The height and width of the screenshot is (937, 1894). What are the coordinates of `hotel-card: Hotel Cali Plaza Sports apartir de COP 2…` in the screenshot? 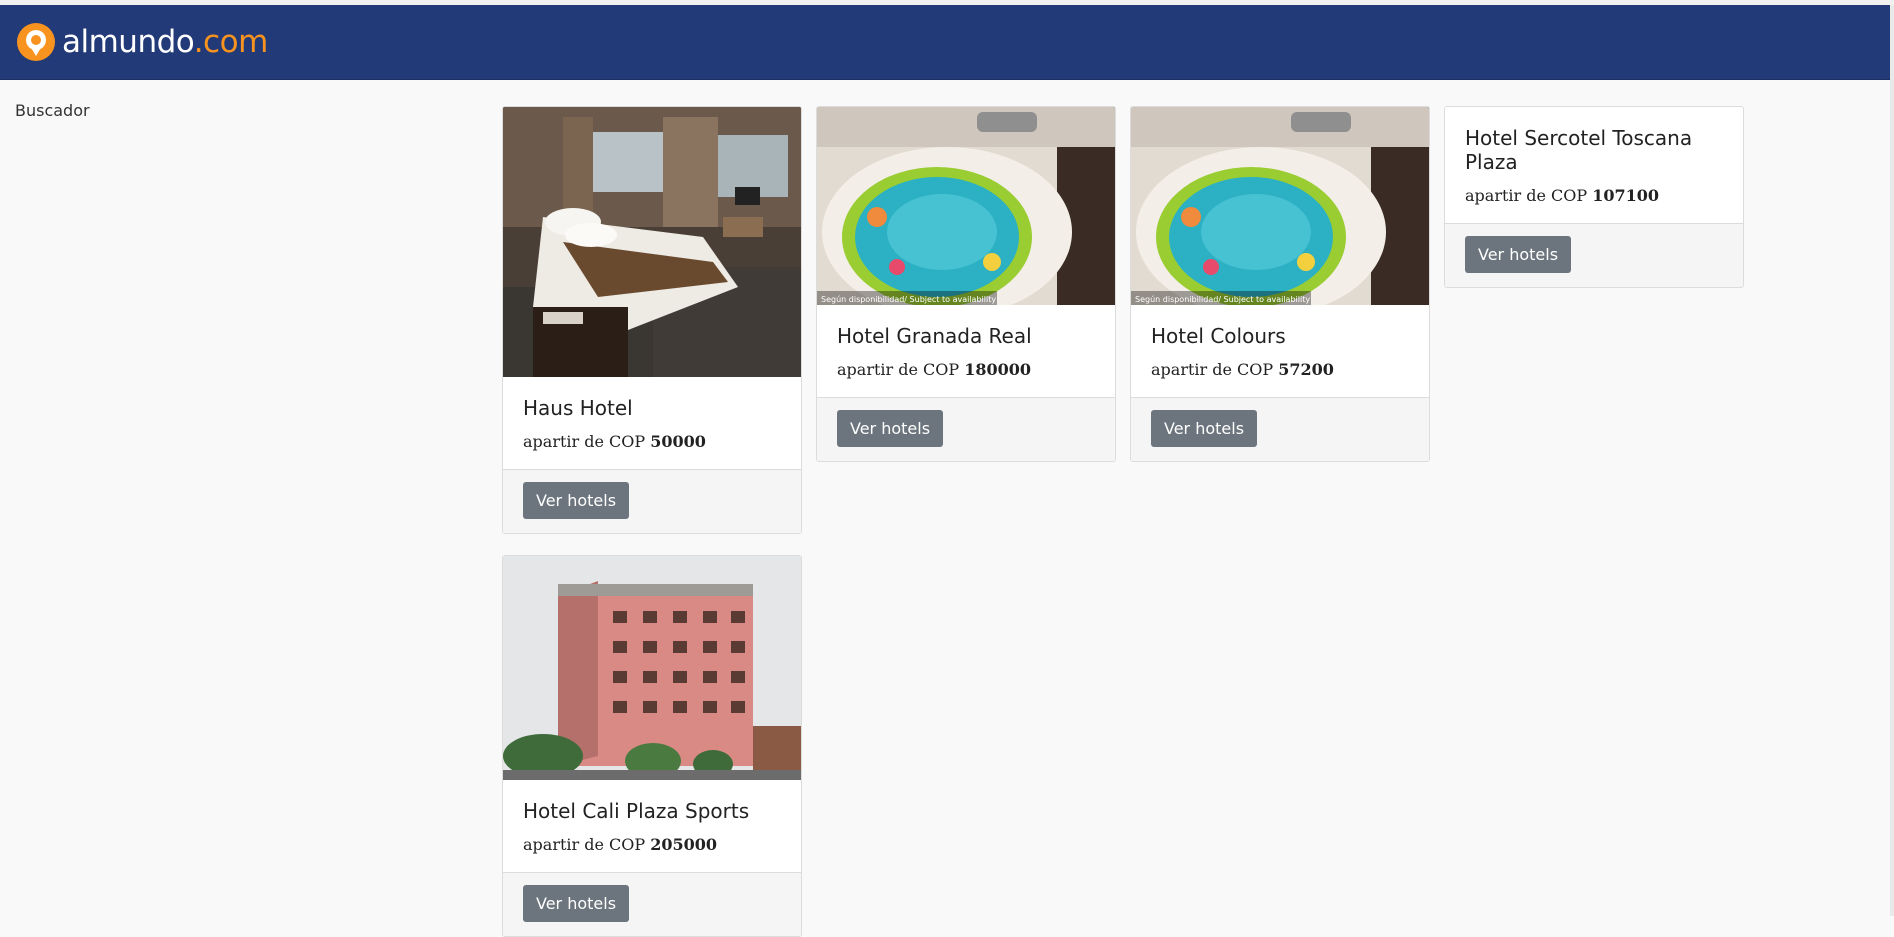 It's located at (652, 746).